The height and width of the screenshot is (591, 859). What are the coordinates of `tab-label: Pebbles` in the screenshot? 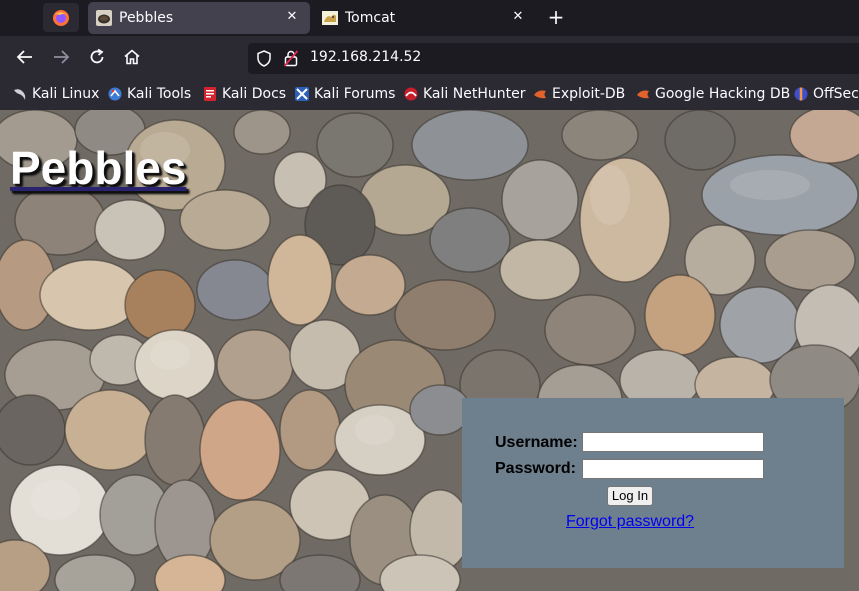 It's located at (146, 18).